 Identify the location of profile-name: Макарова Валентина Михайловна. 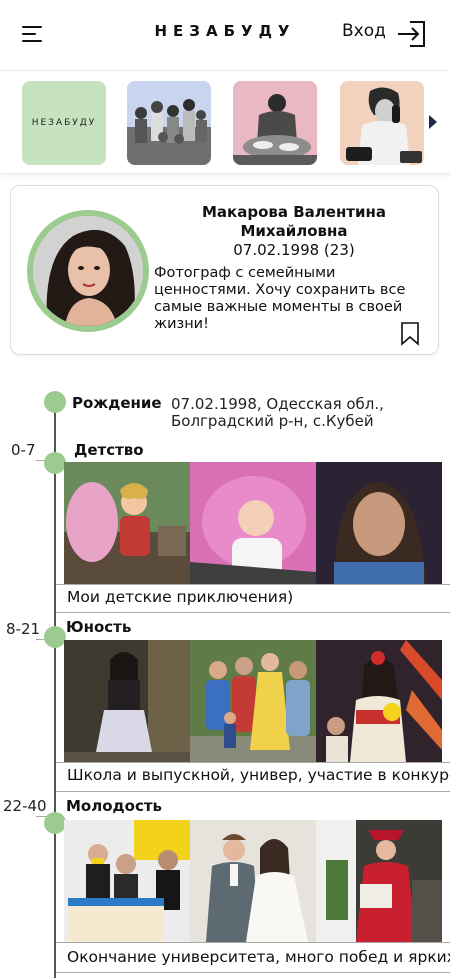
(294, 221).